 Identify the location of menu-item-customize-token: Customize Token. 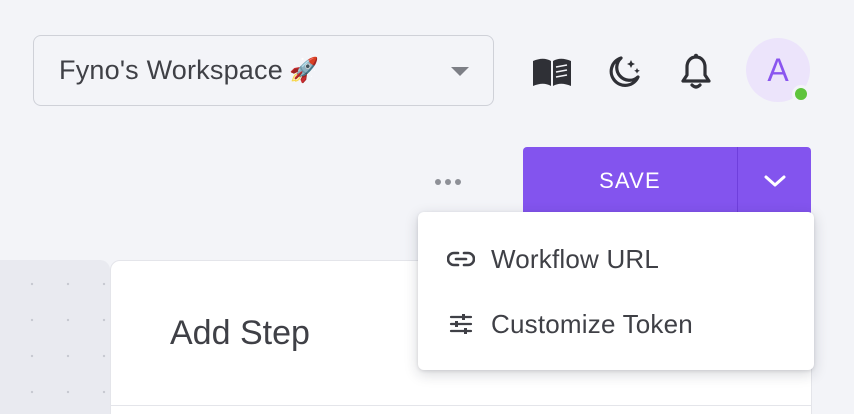
(616, 324).